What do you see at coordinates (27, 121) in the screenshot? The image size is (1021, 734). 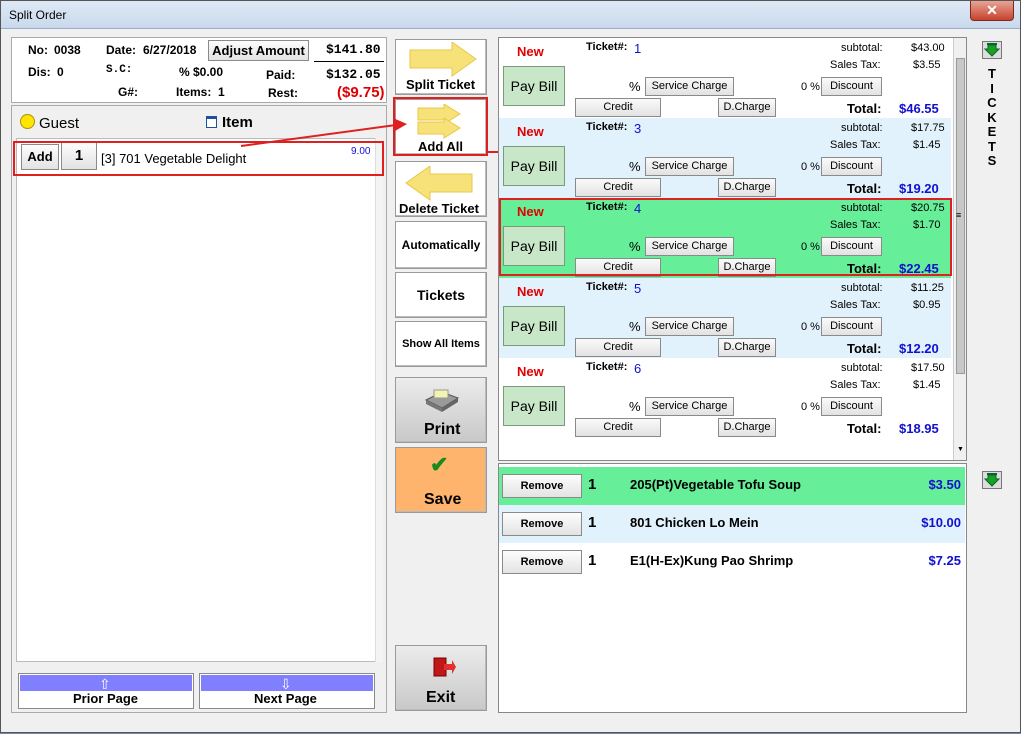 I see `smiley-icon` at bounding box center [27, 121].